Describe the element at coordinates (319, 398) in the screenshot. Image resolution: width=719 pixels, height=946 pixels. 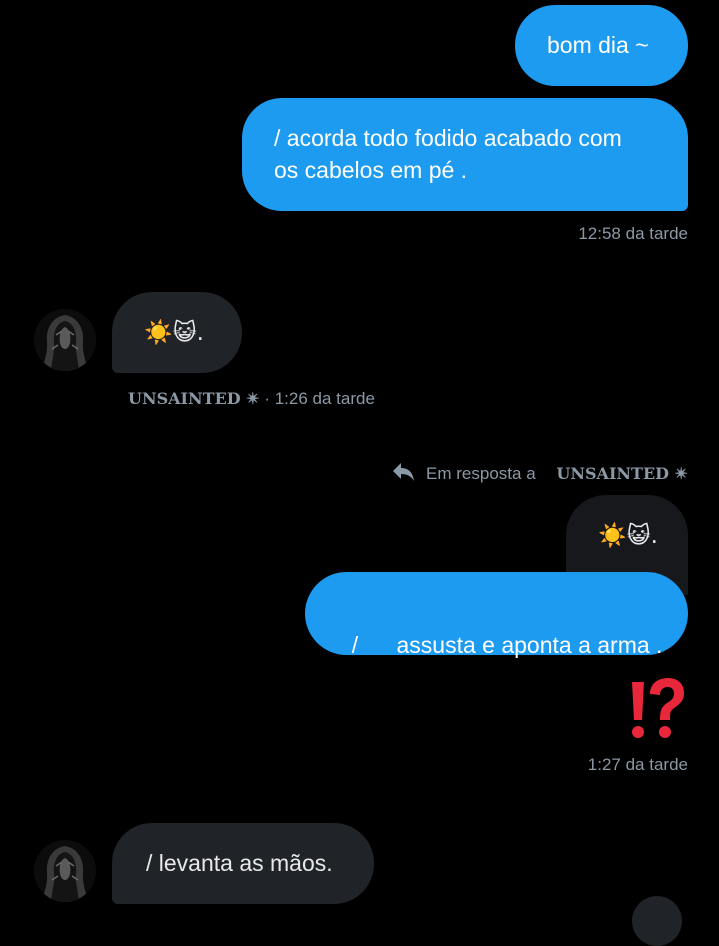
I see `sender-time: · 1:26 da tarde` at that location.